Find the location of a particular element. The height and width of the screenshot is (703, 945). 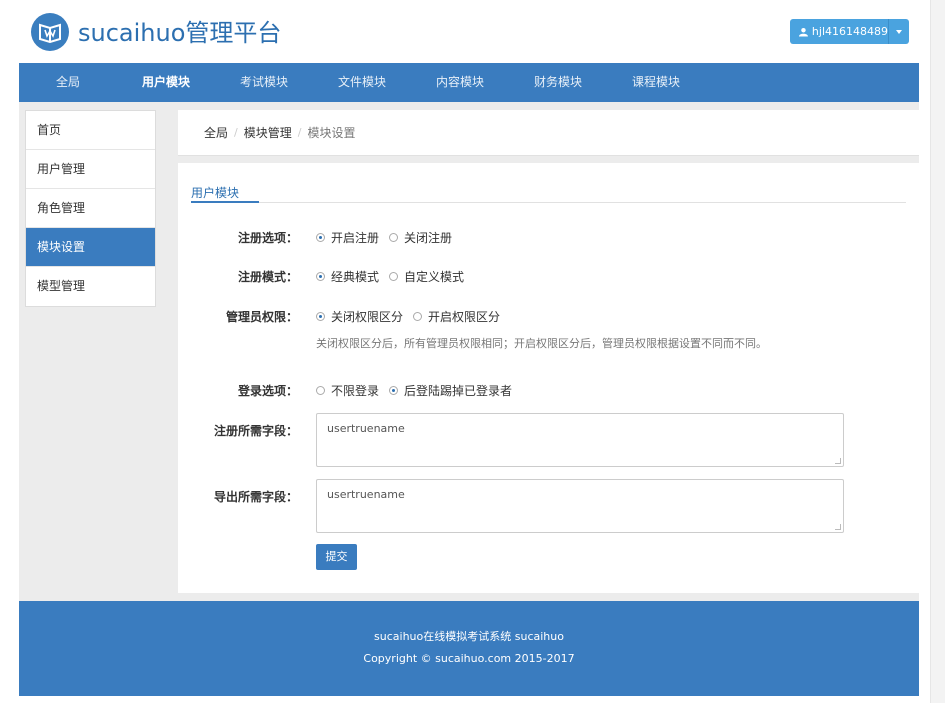

user-menu-toggle is located at coordinates (898, 31).